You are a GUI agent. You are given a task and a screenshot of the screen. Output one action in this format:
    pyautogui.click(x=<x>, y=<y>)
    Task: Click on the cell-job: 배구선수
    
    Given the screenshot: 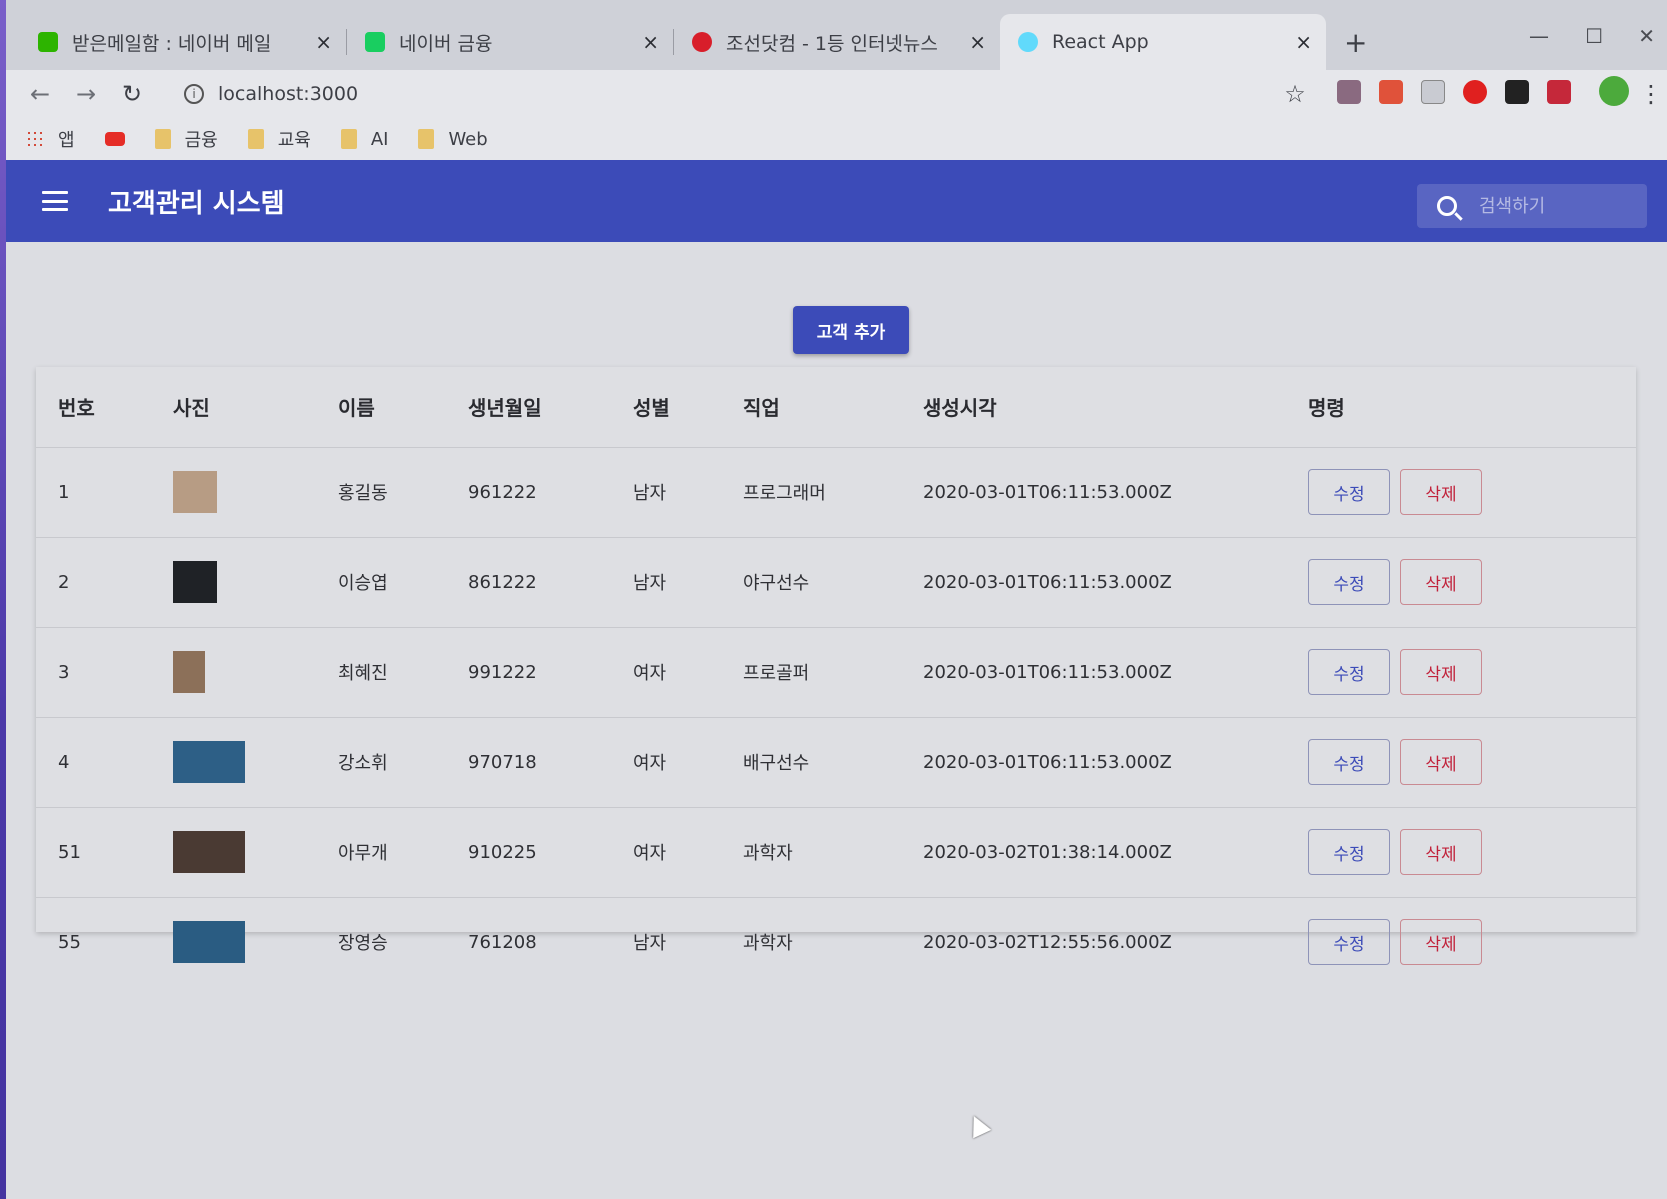 What is the action you would take?
    pyautogui.click(x=811, y=761)
    